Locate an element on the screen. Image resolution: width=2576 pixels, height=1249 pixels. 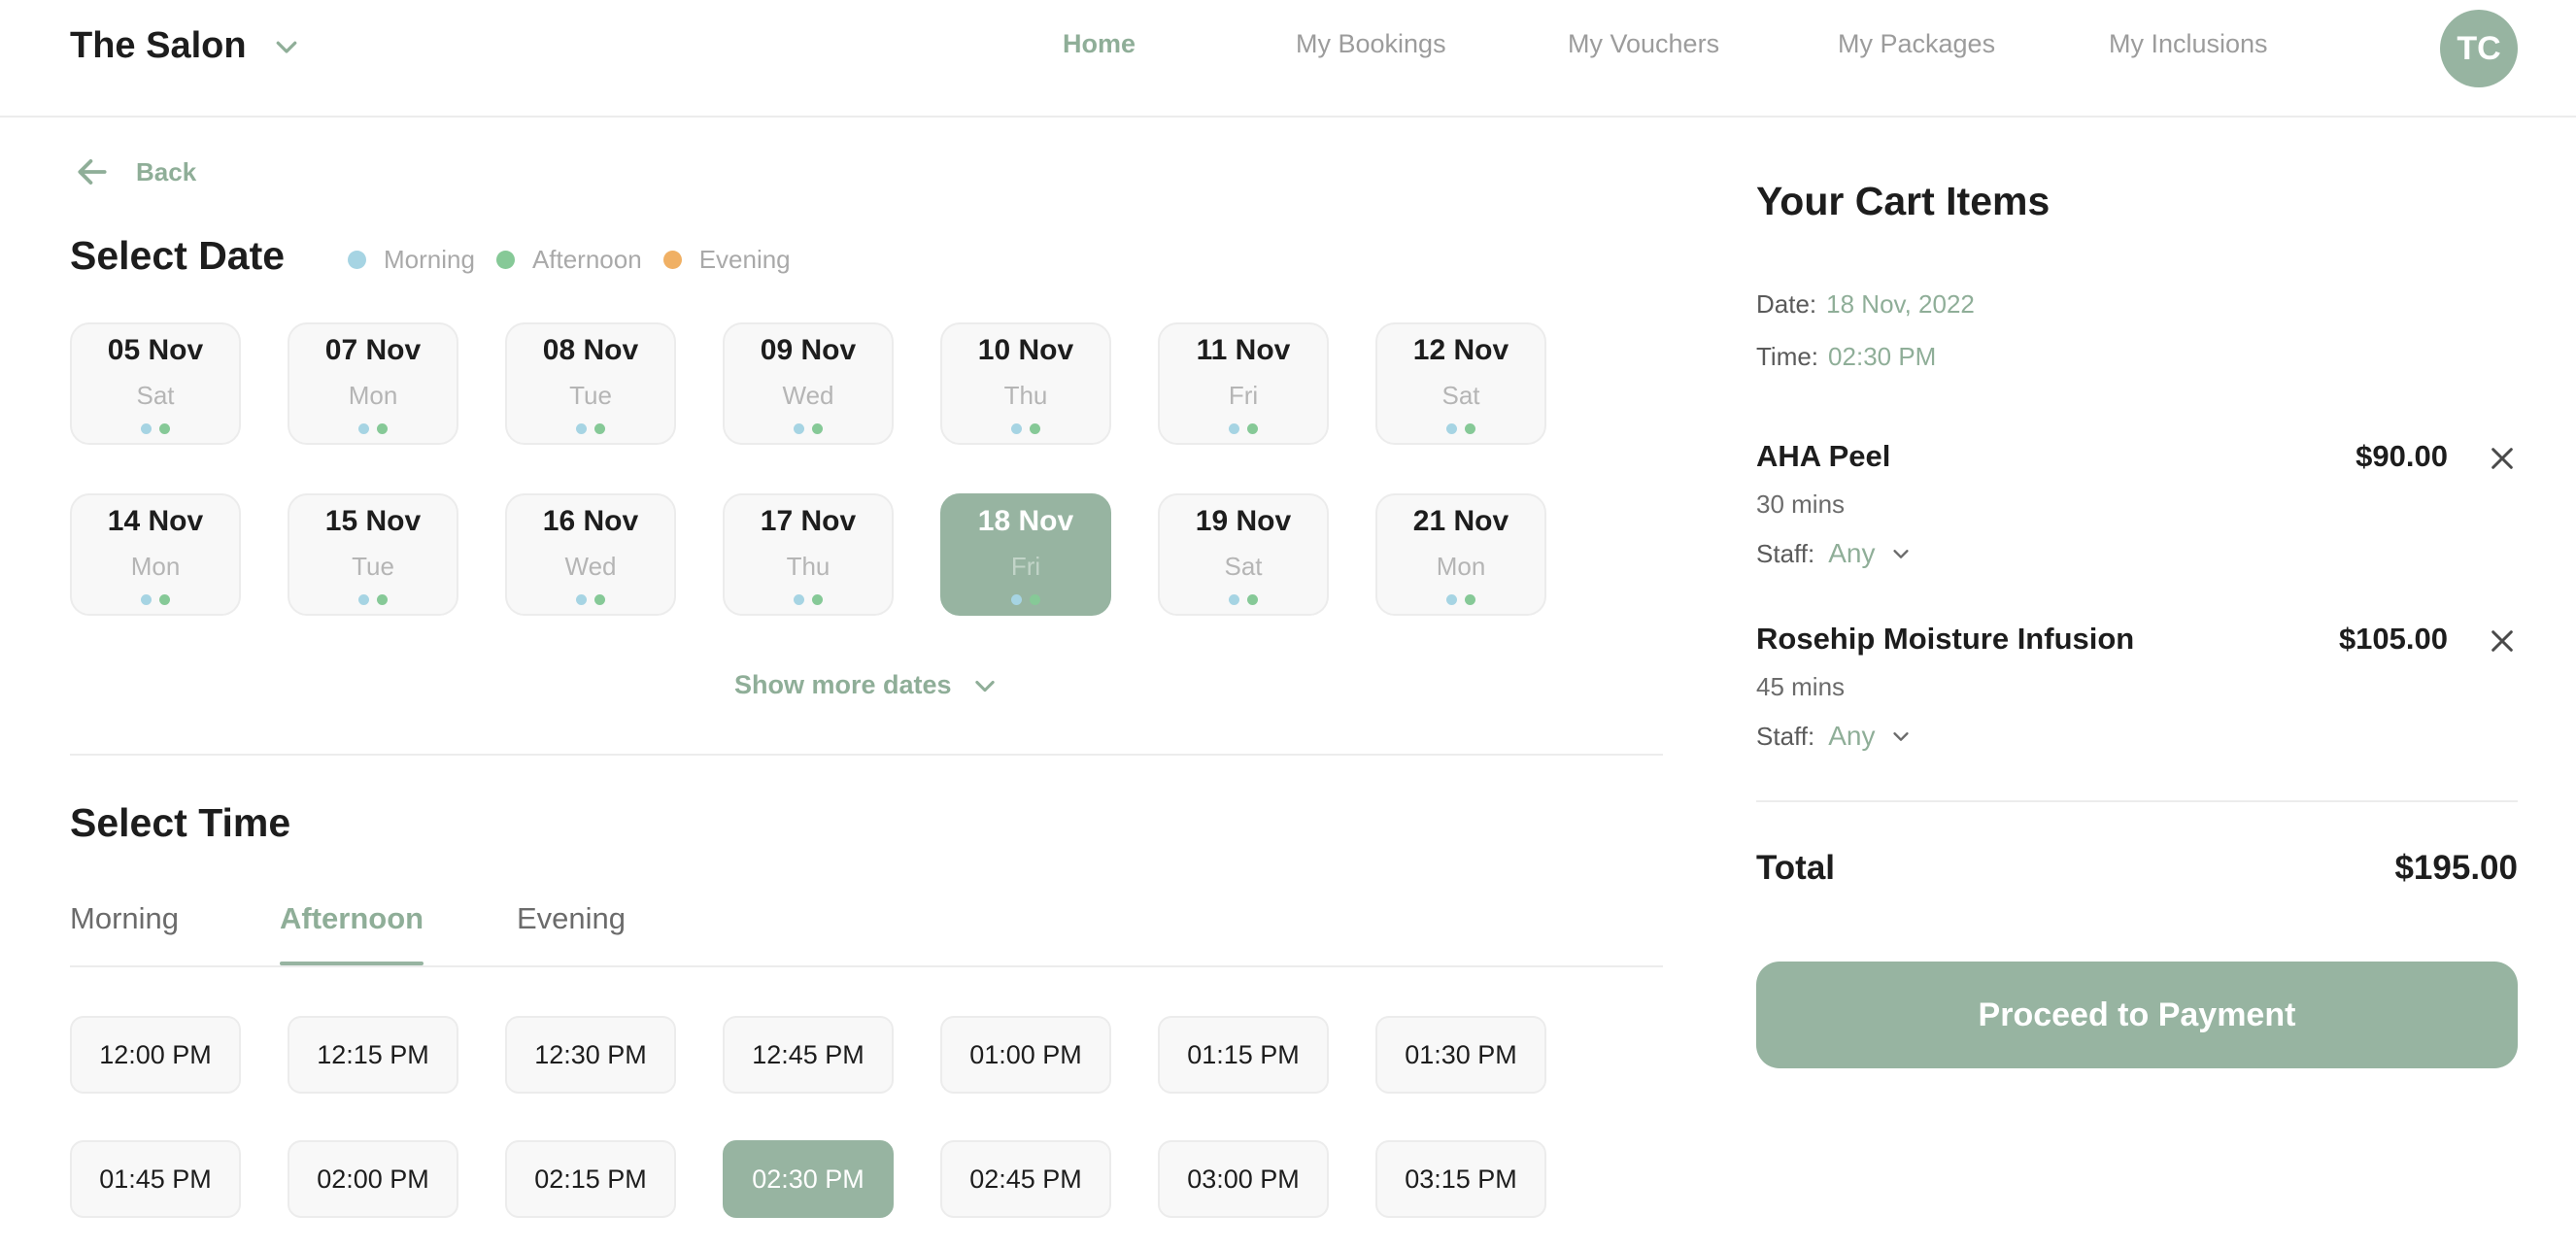
date-card: 09 Nov Wed is located at coordinates (808, 383).